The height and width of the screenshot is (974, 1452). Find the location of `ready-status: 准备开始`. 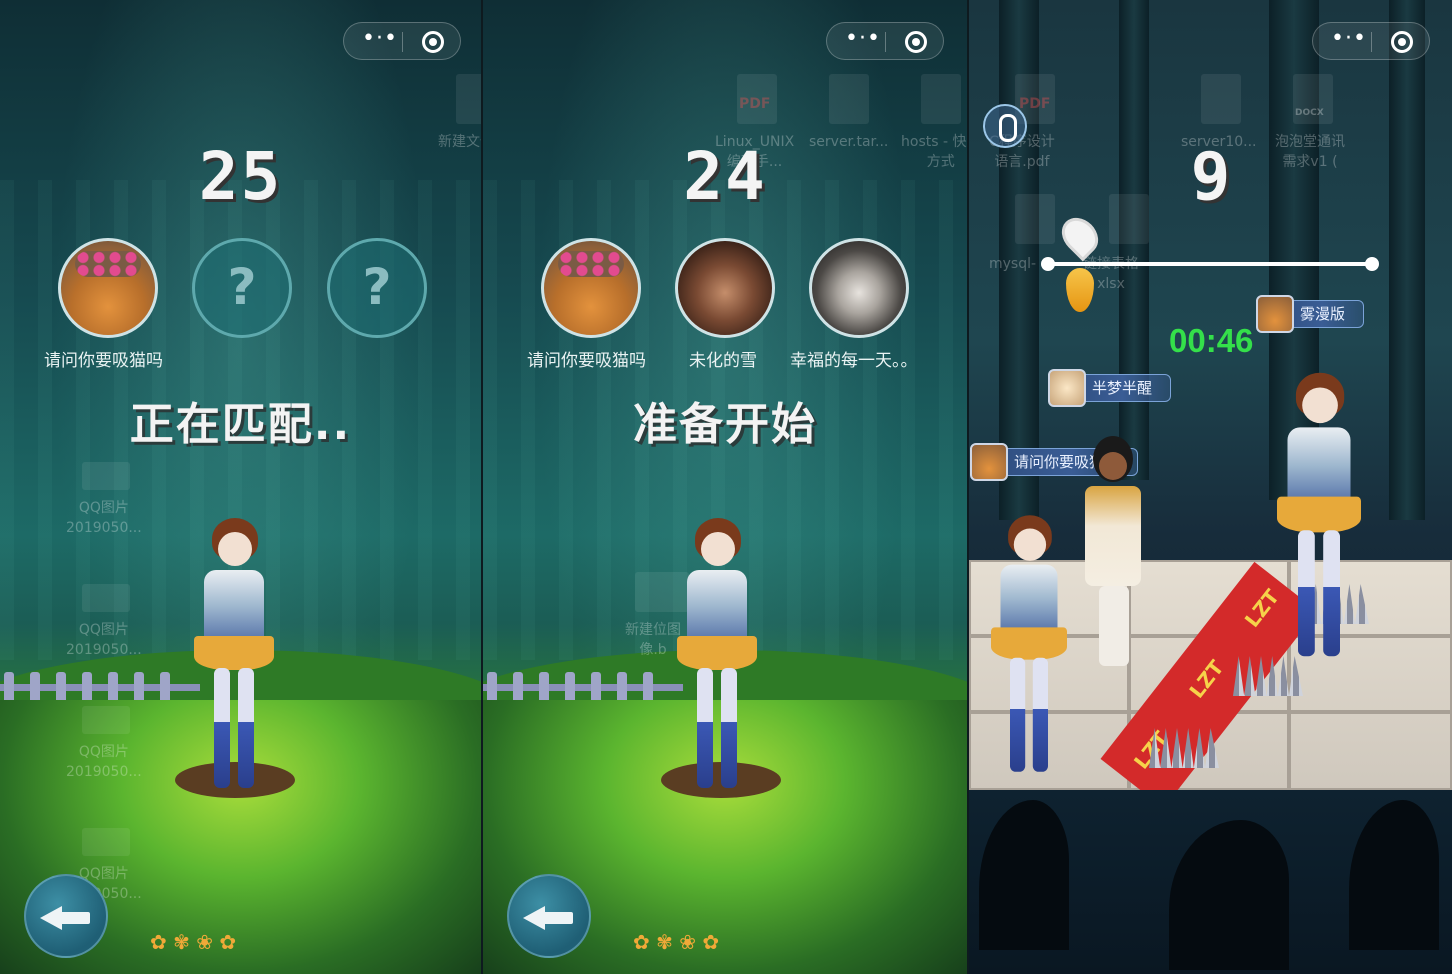

ready-status: 准备开始 is located at coordinates (725, 424).